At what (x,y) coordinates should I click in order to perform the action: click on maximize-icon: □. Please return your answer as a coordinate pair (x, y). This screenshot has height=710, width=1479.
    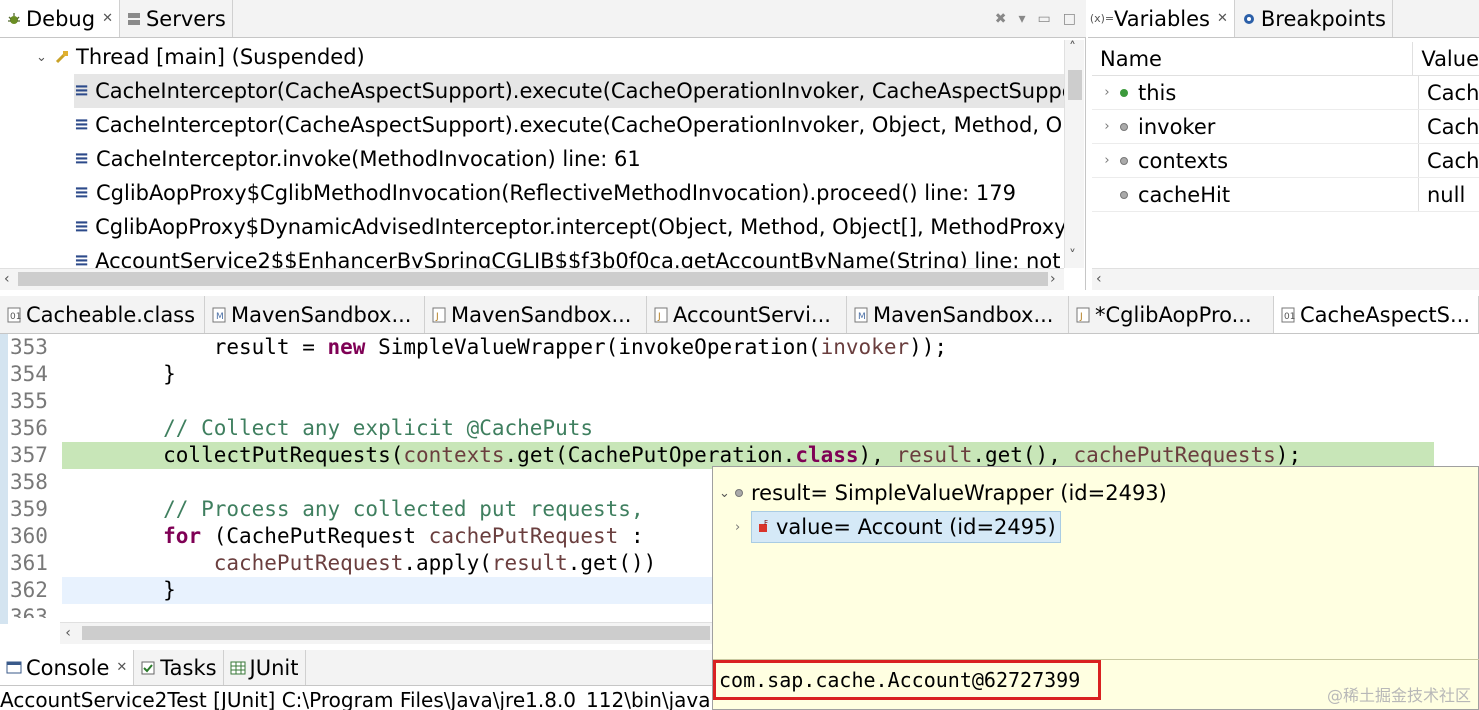
    Looking at the image, I should click on (1069, 19).